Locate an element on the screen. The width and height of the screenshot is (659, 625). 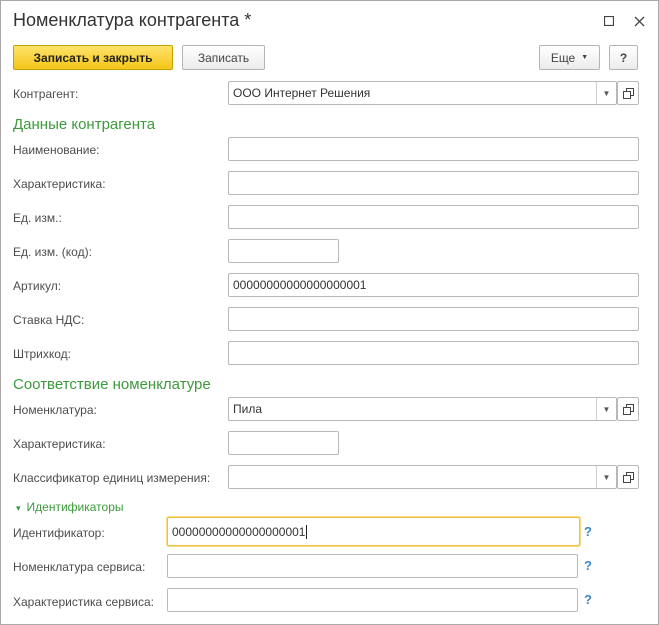
nomenclature-label: Номенклатура: is located at coordinates (55, 410).